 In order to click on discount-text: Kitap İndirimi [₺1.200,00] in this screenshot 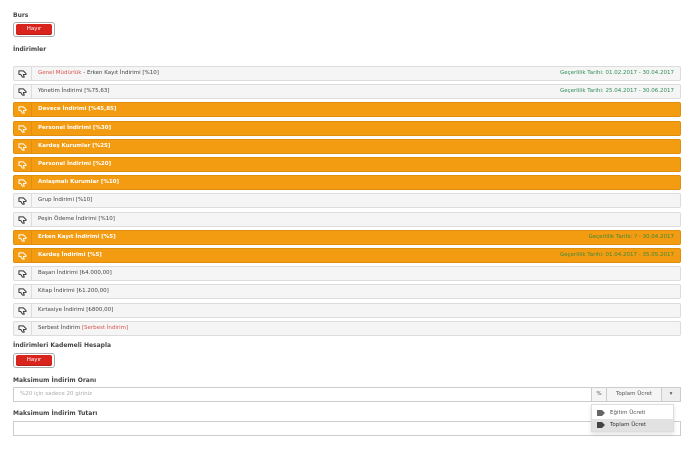, I will do `click(73, 291)`.